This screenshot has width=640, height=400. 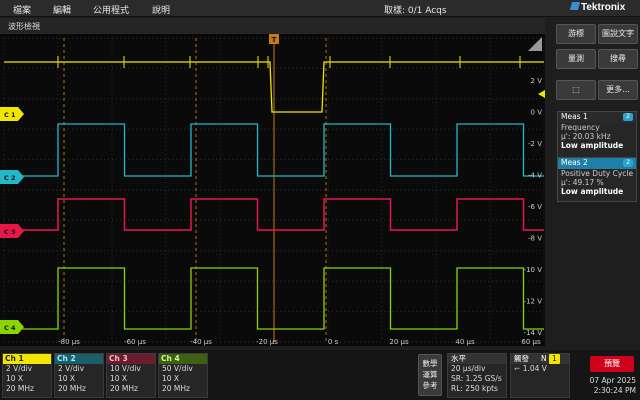 What do you see at coordinates (592, 191) in the screenshot?
I see `meas2-quality: Low amplitude` at bounding box center [592, 191].